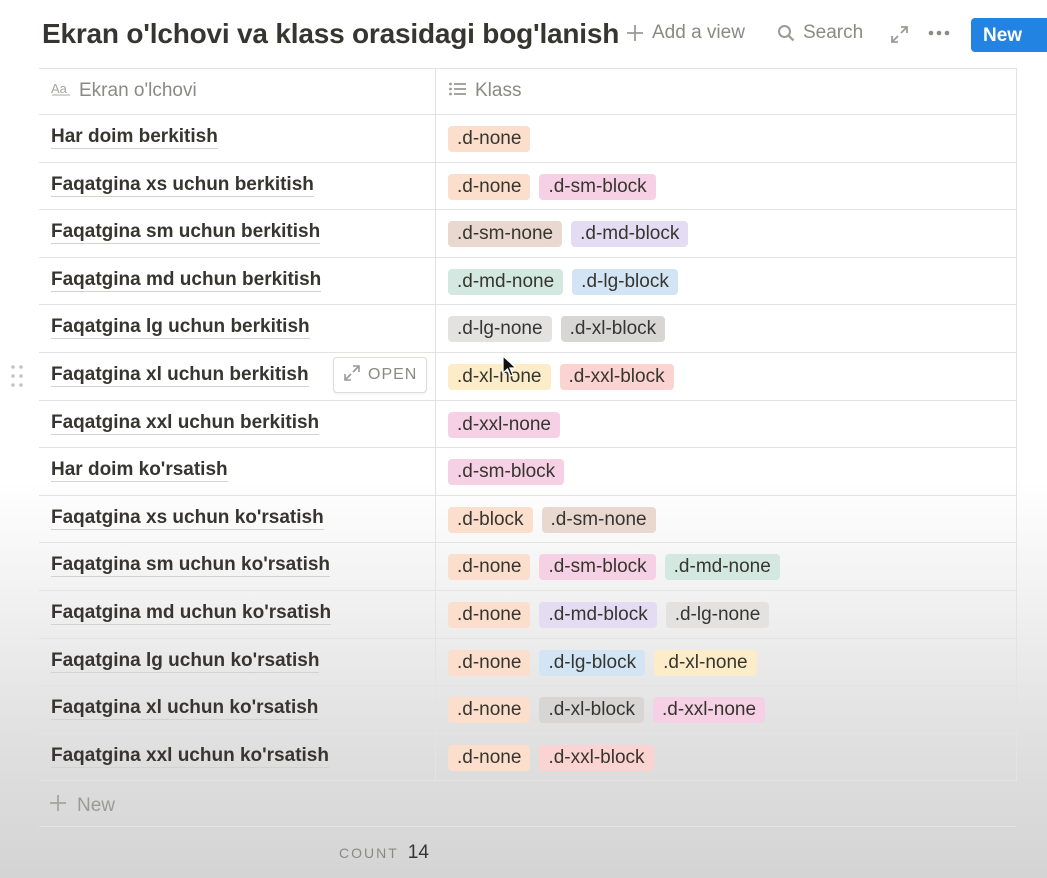  What do you see at coordinates (186, 232) in the screenshot?
I see `row-title: Faqatgina sm uchun berkitish` at bounding box center [186, 232].